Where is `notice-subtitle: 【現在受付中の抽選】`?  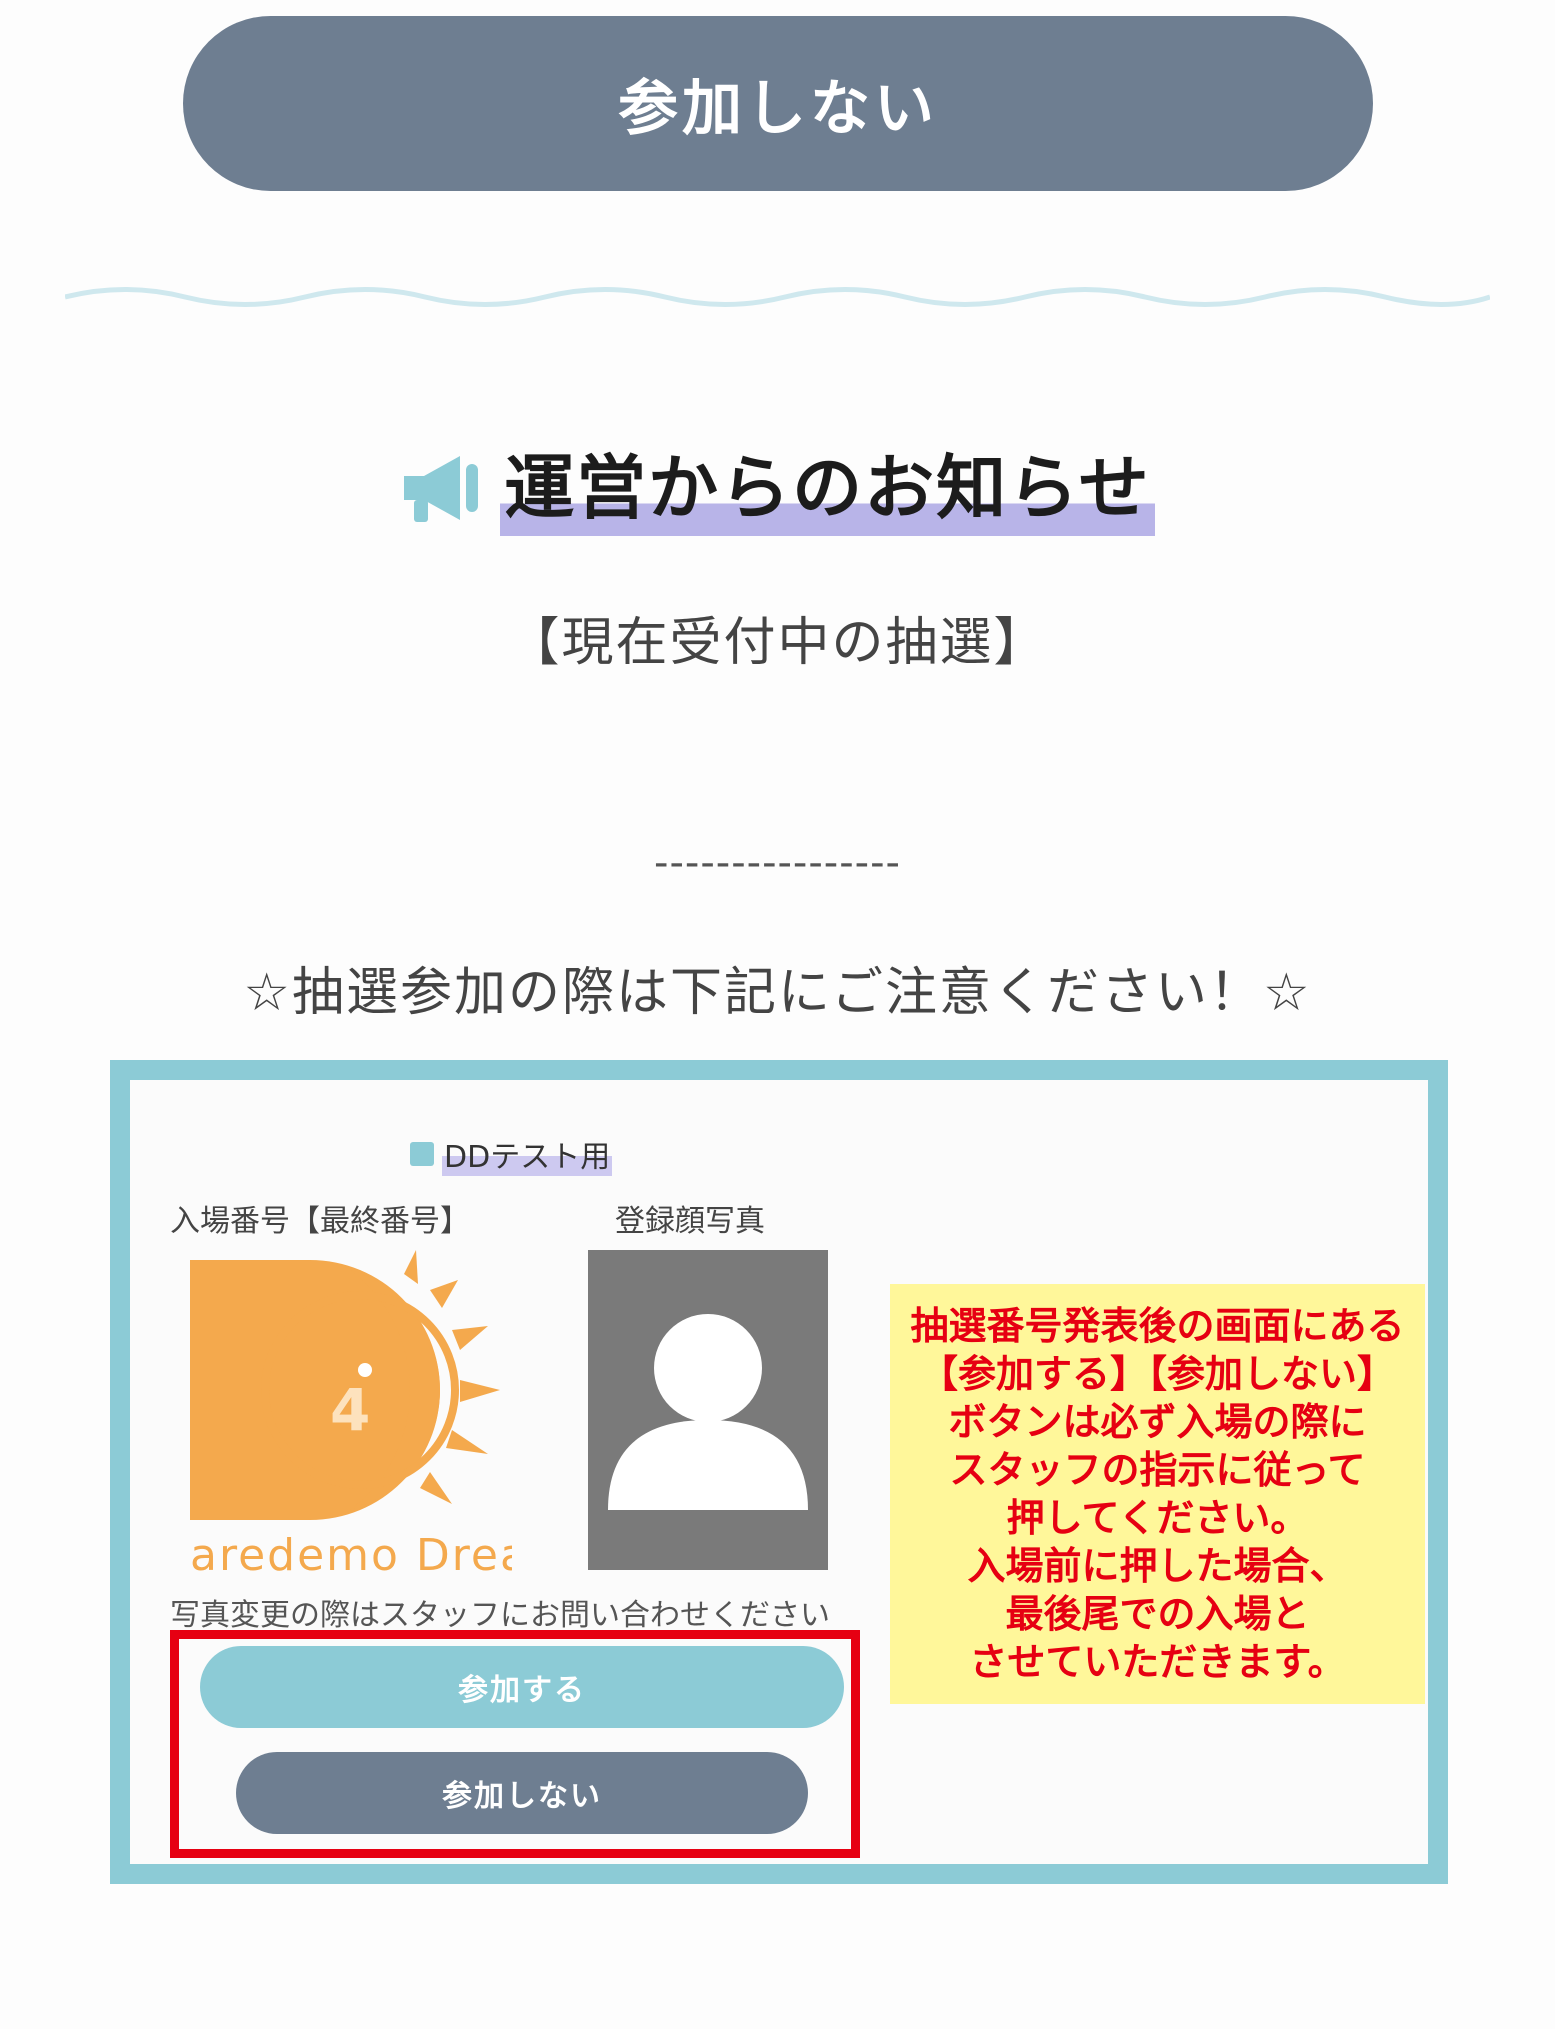
notice-subtitle: 【現在受付中の抽選】 is located at coordinates (777, 643).